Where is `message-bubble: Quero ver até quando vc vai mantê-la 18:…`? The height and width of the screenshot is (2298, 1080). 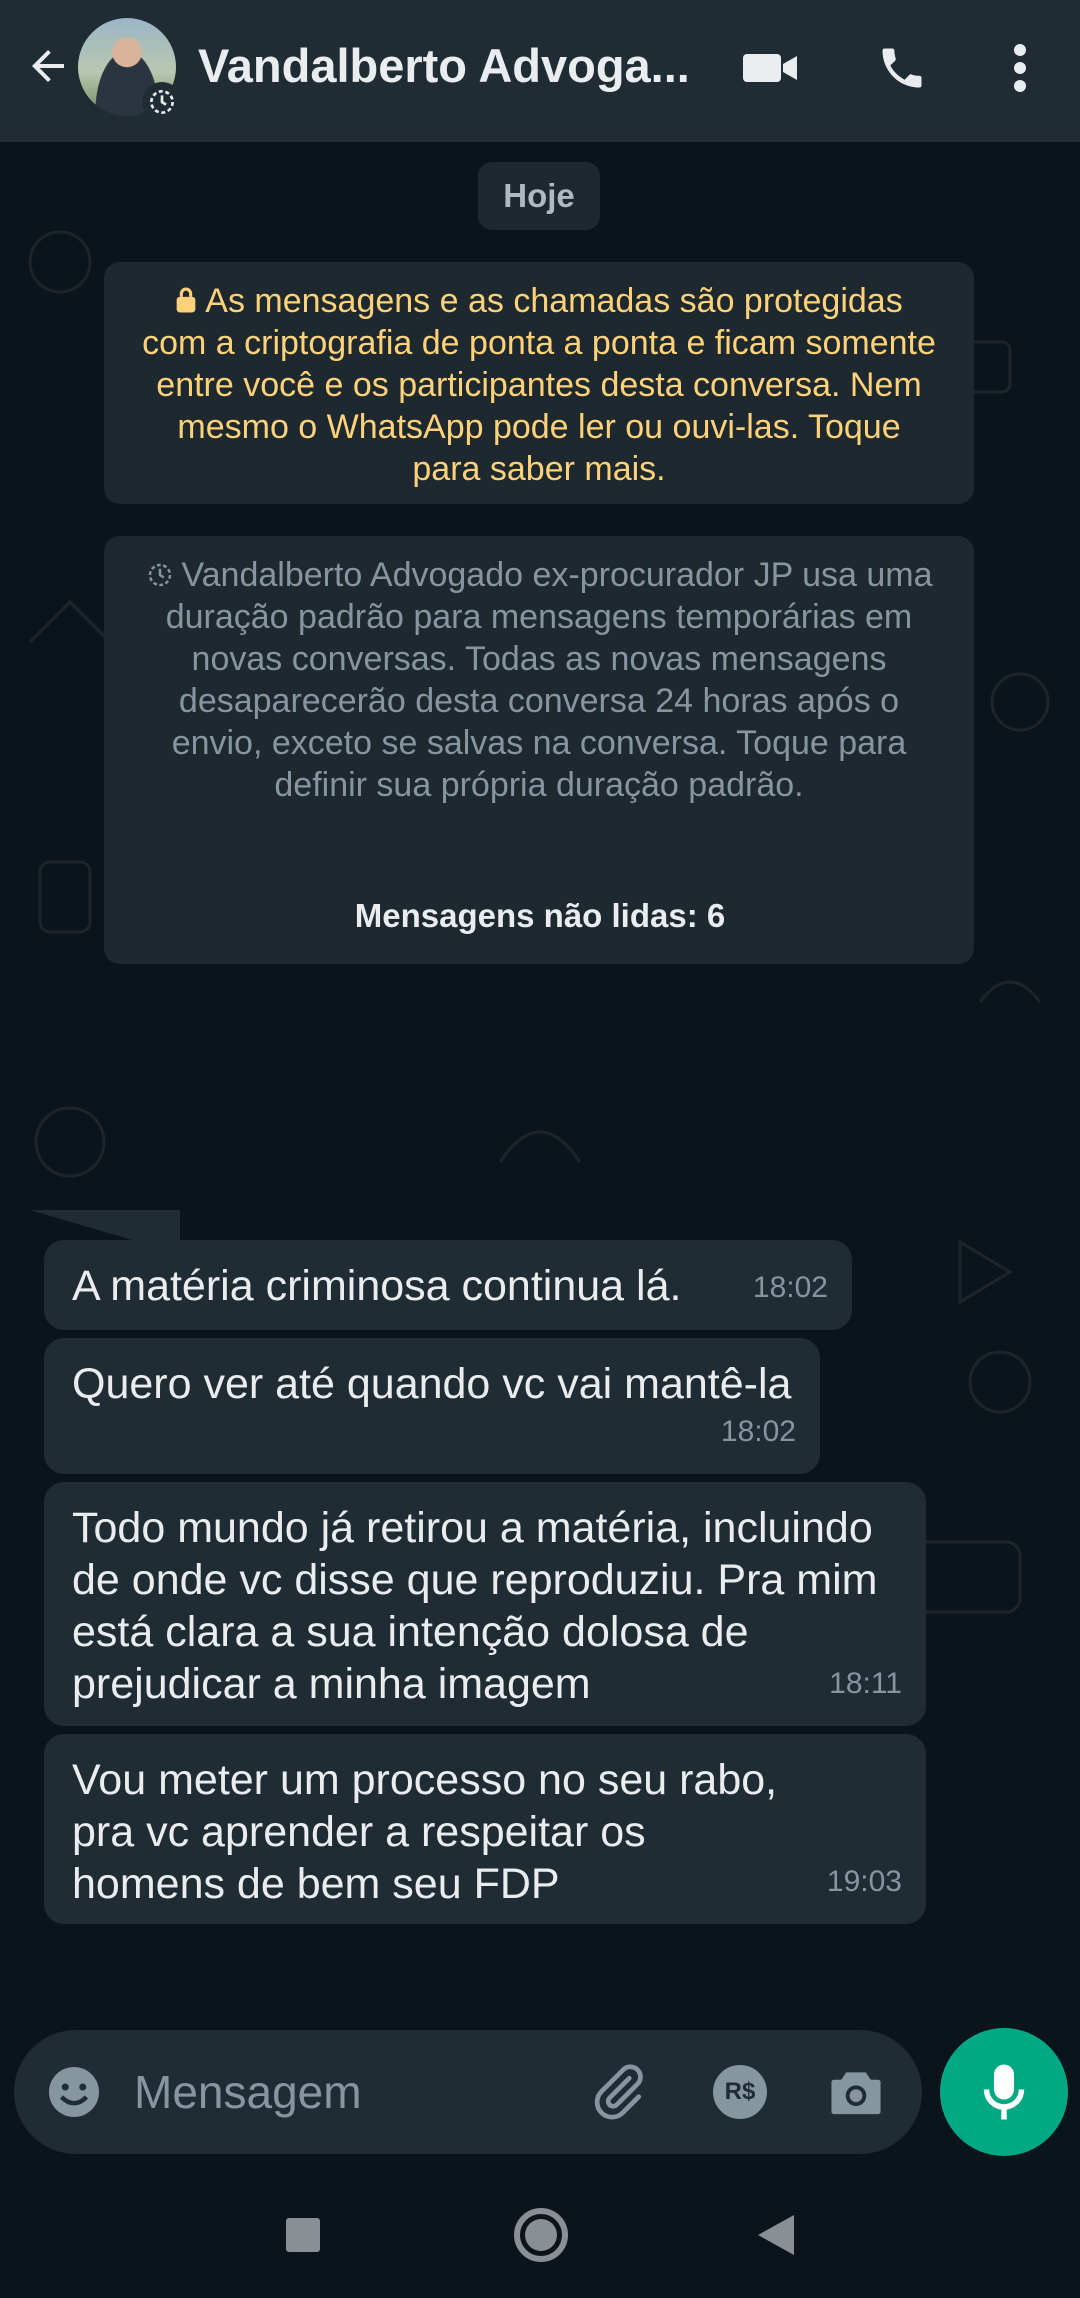
message-bubble: Quero ver até quando vc vai mantê-la 18:… is located at coordinates (432, 1406).